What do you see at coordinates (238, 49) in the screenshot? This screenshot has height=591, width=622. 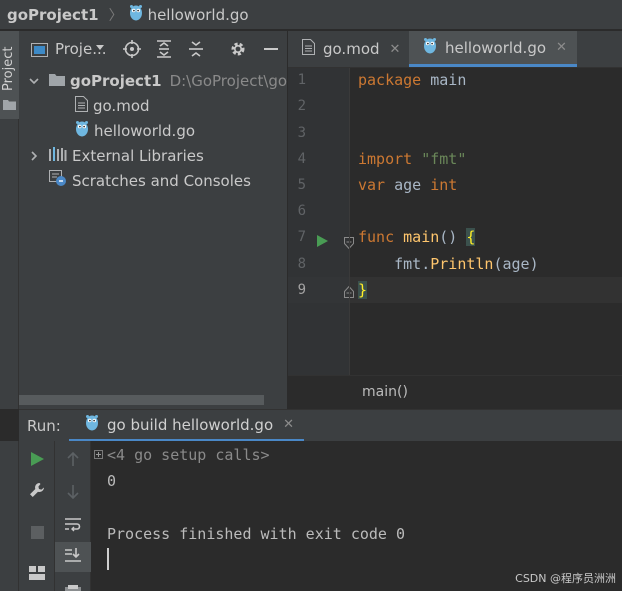 I see `settings-icon` at bounding box center [238, 49].